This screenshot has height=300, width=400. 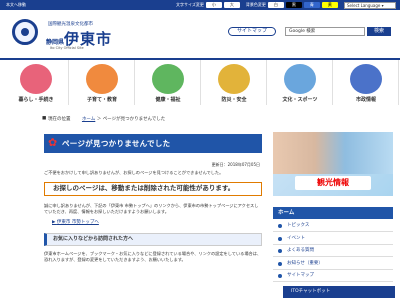 What do you see at coordinates (53, 142) in the screenshot?
I see `camellia-icon: ✿` at bounding box center [53, 142].